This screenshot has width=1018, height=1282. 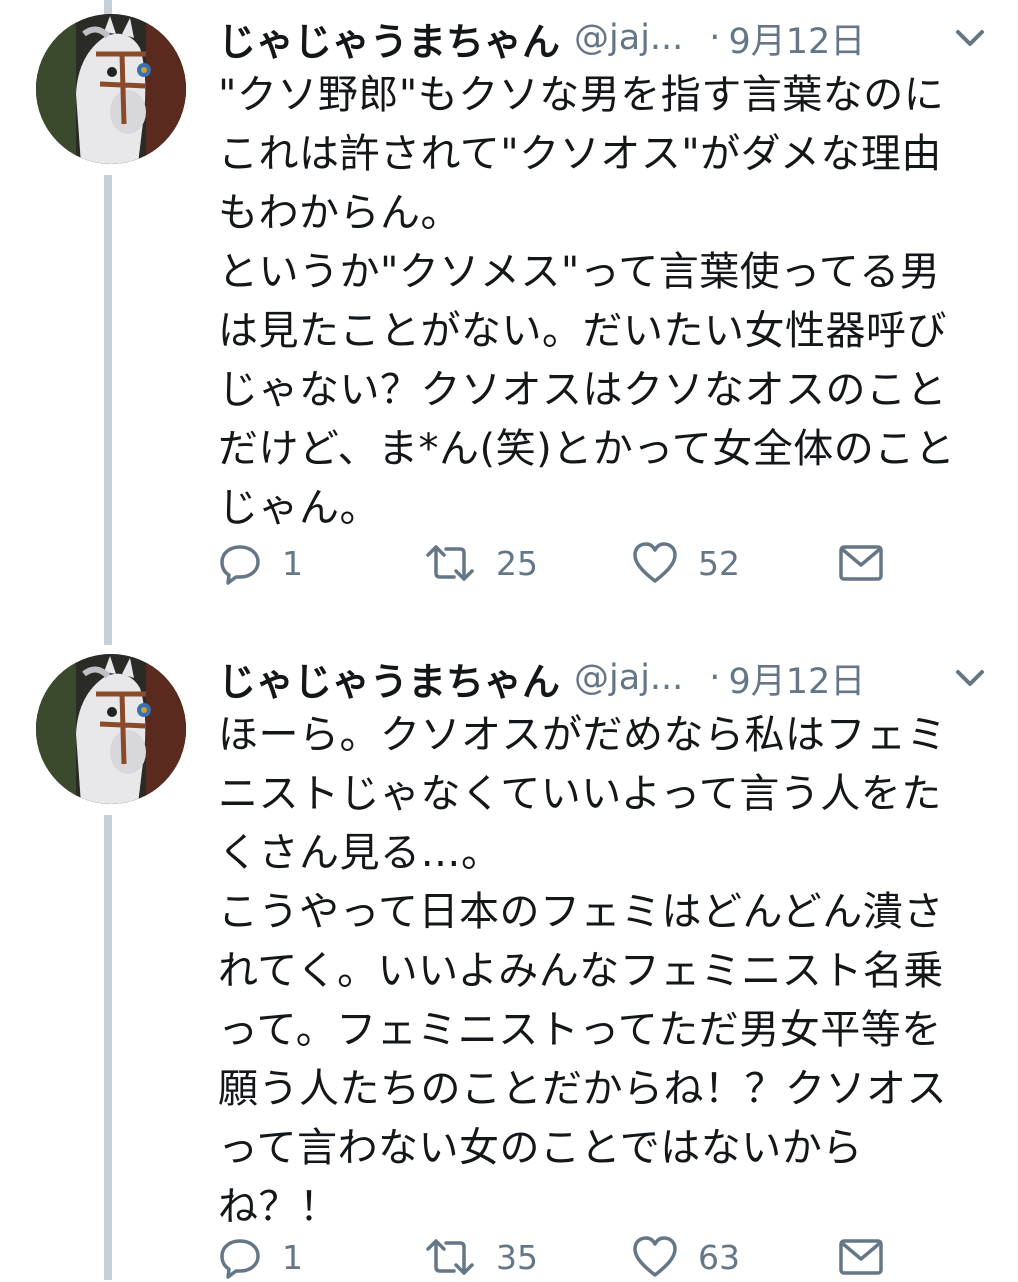 I want to click on like-button: 52, so click(x=686, y=563).